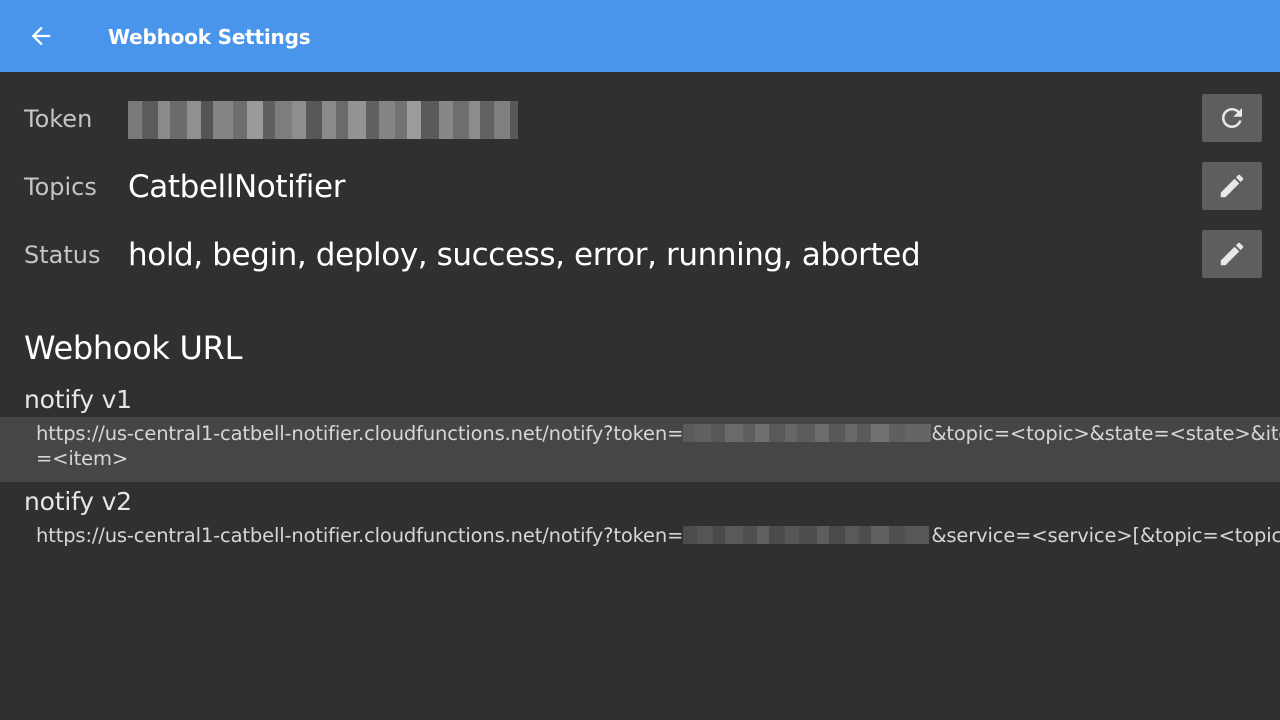 The width and height of the screenshot is (1280, 720). I want to click on back-button, so click(41, 36).